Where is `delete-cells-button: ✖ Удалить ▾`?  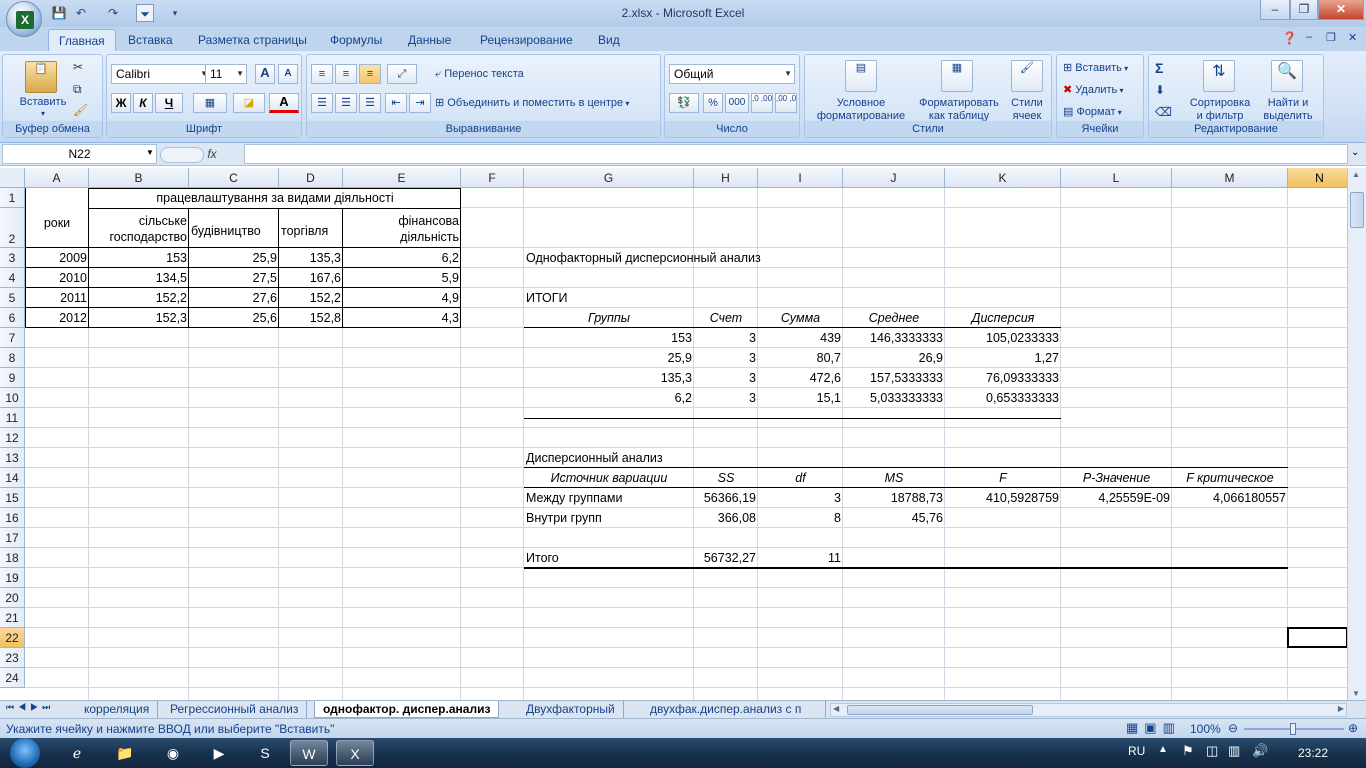 delete-cells-button: ✖ Удалить ▾ is located at coordinates (1093, 90).